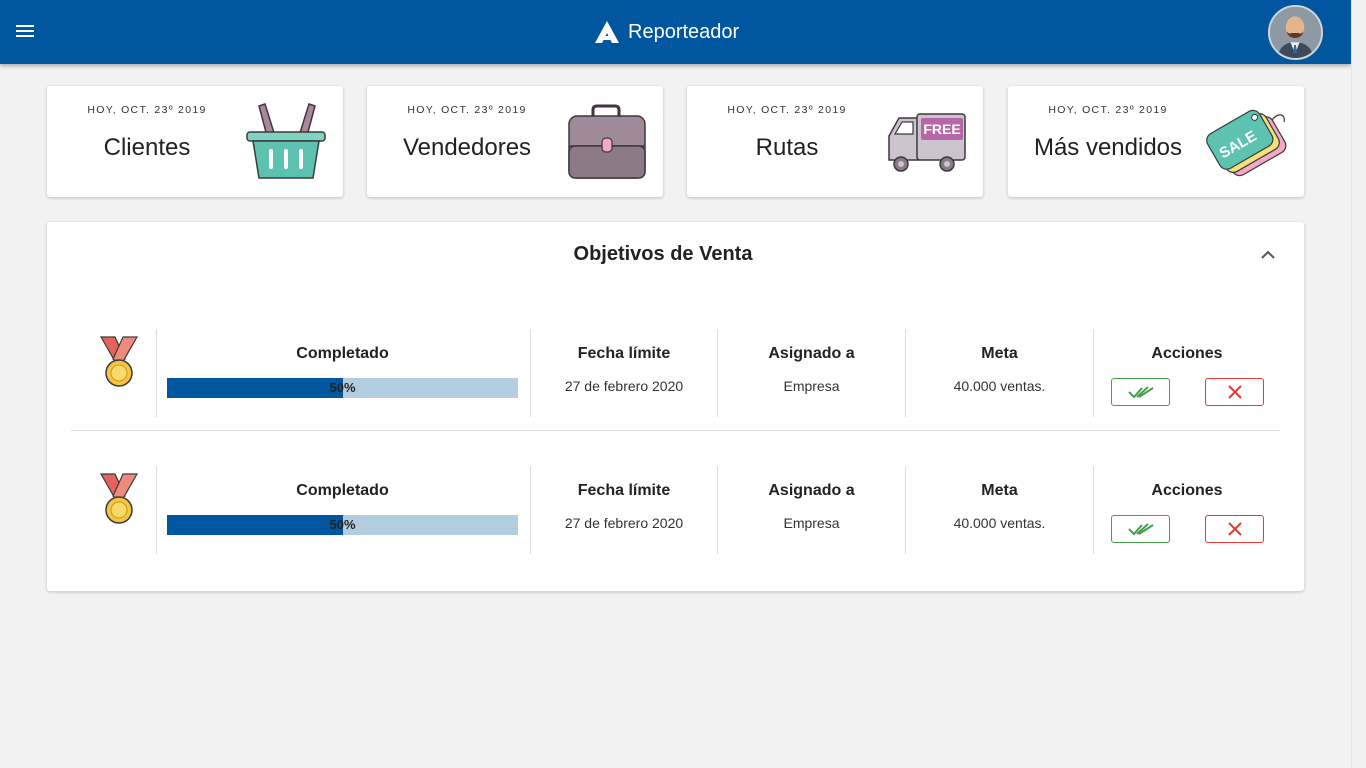 This screenshot has height=768, width=1366. I want to click on card-title: Vendedores, so click(467, 147).